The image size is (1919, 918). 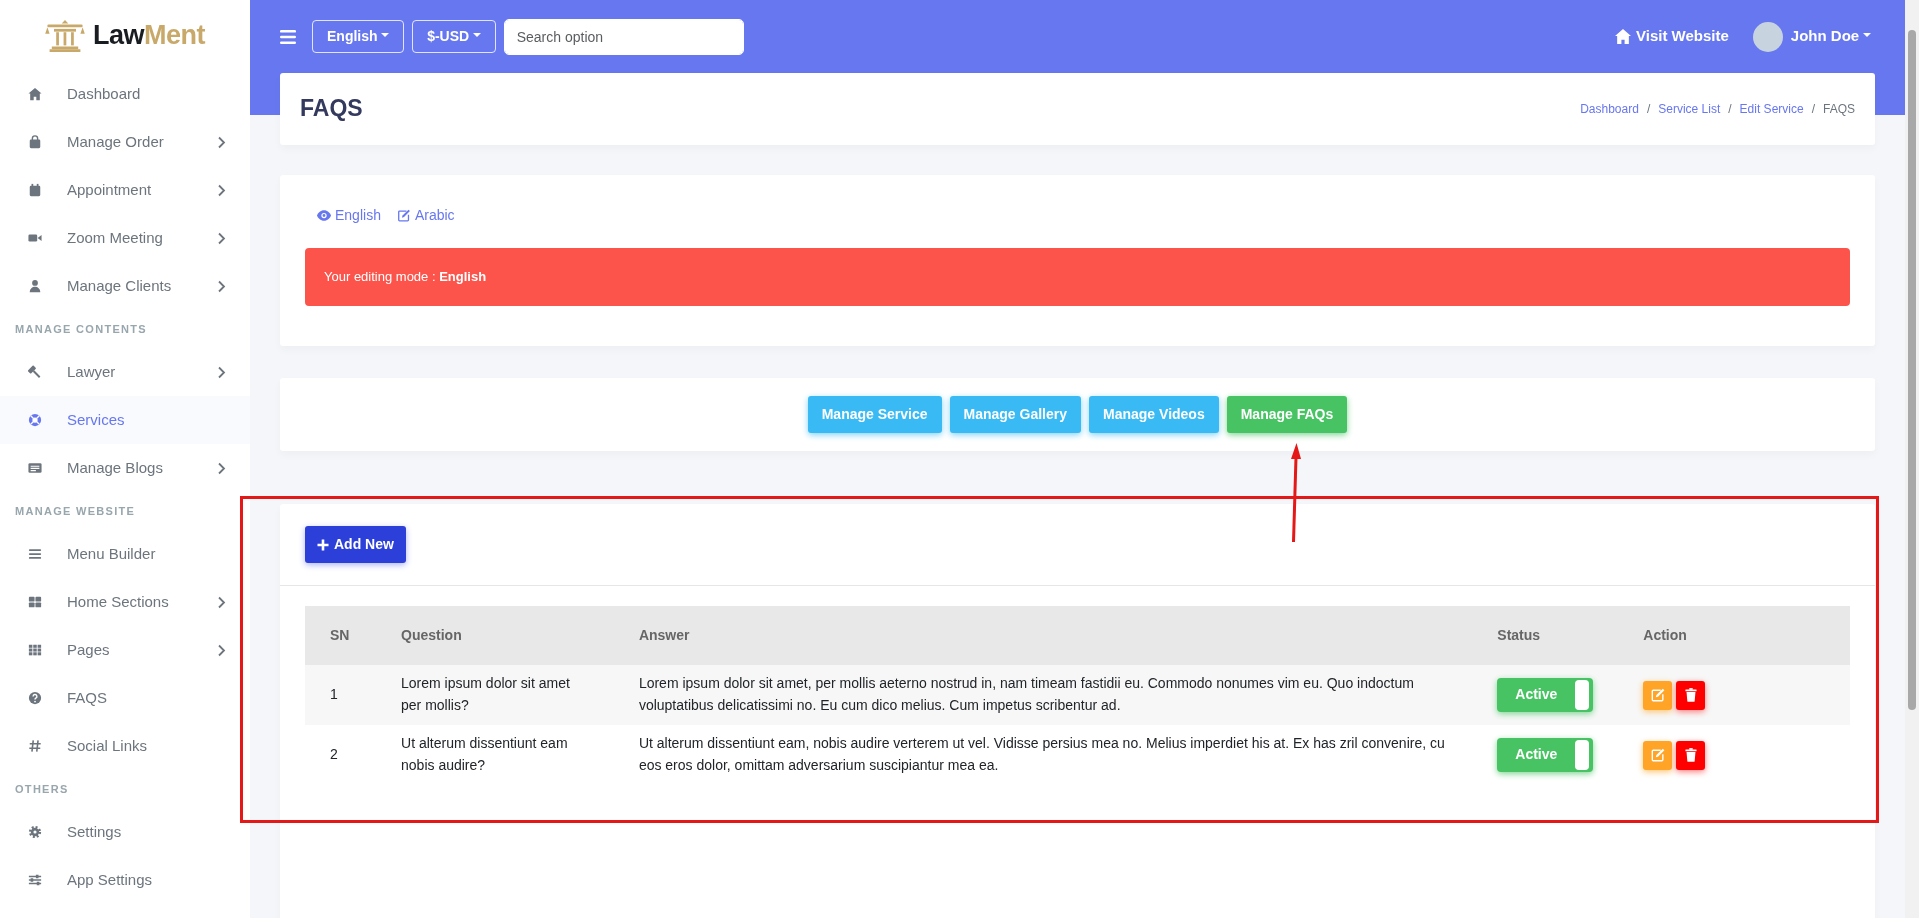 I want to click on table-cell: Ut alterum dissentiunt eam nobis audire?, so click(x=495, y=755).